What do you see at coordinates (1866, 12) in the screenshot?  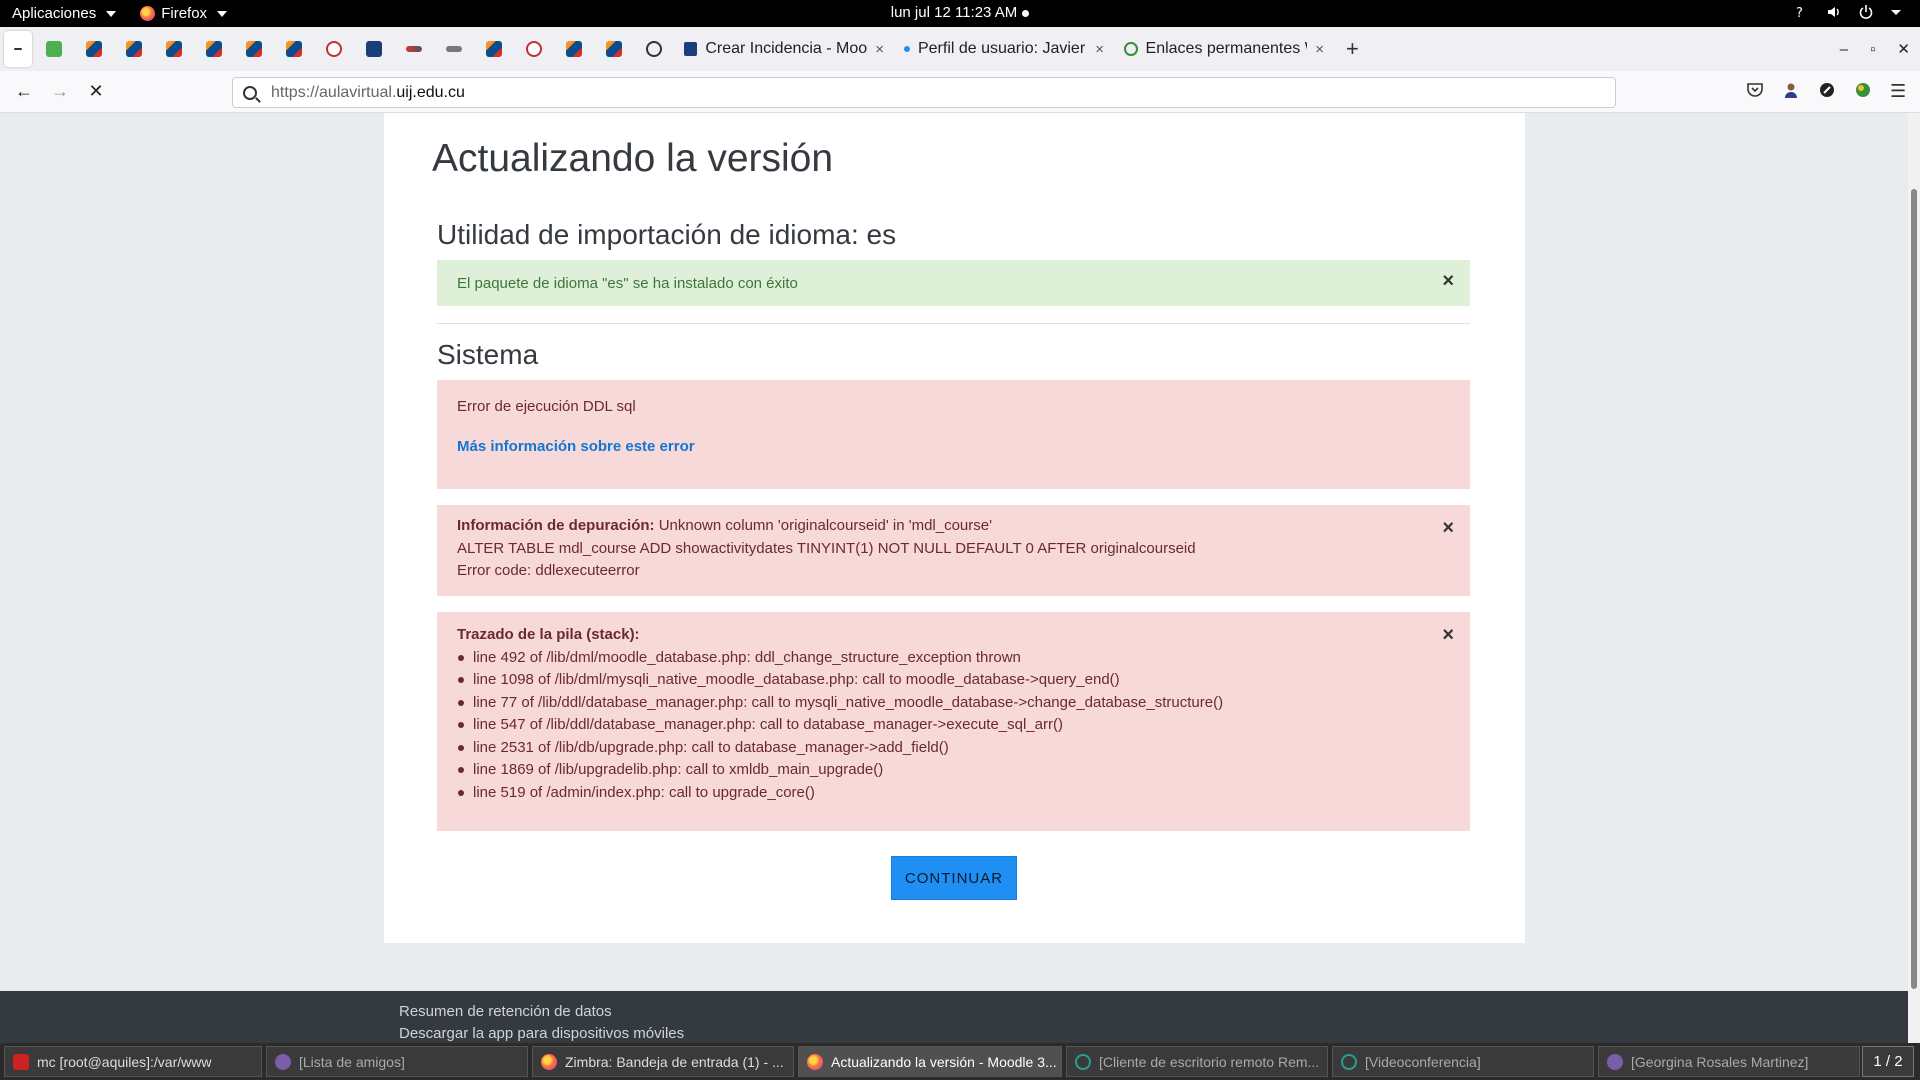 I see `power-icon` at bounding box center [1866, 12].